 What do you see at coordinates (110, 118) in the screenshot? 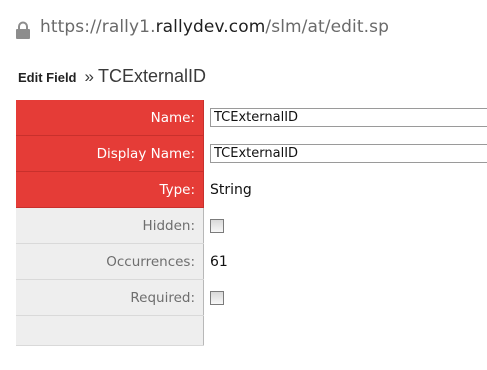
I see `name-label: Name:` at bounding box center [110, 118].